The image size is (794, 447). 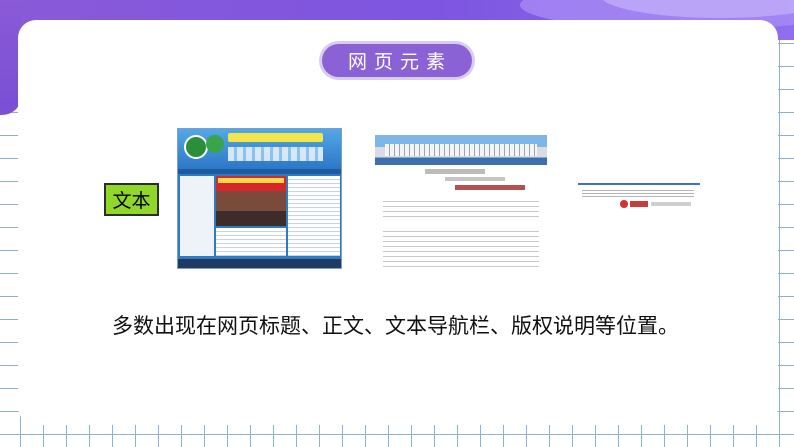 What do you see at coordinates (215, 144) in the screenshot?
I see `school-emblem-icon` at bounding box center [215, 144].